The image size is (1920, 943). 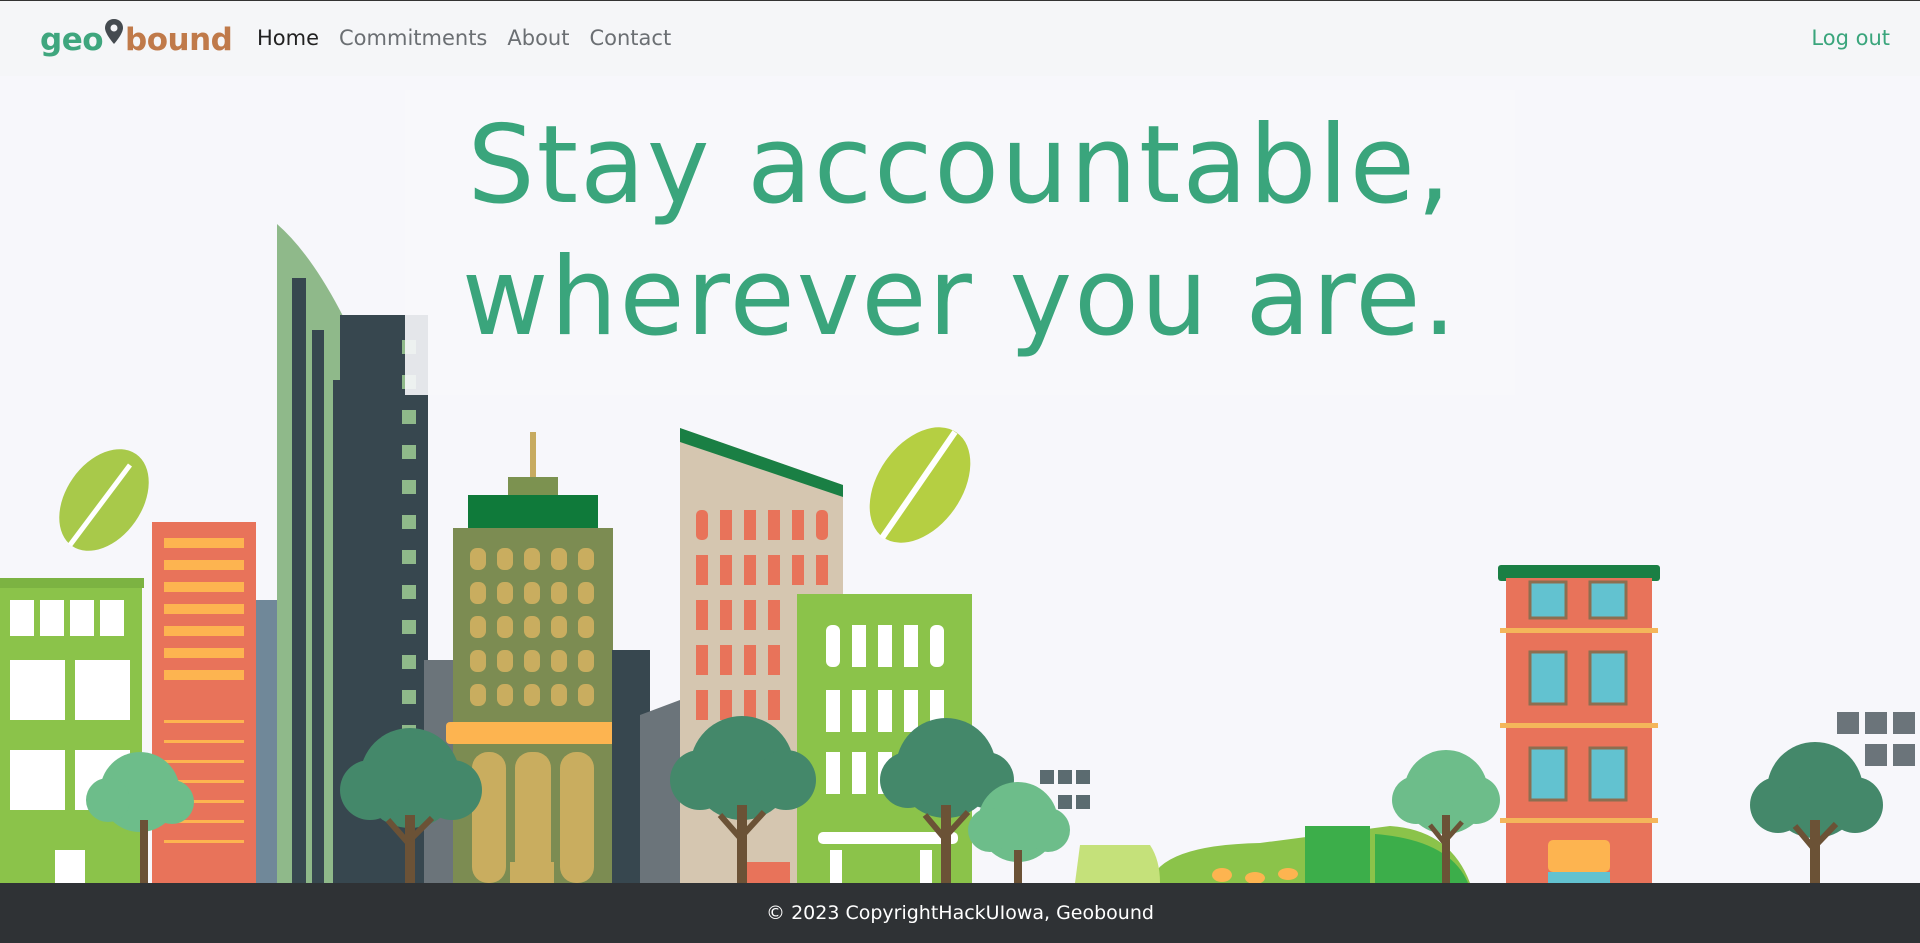 What do you see at coordinates (267, 741) in the screenshot?
I see `building-slim-grey` at bounding box center [267, 741].